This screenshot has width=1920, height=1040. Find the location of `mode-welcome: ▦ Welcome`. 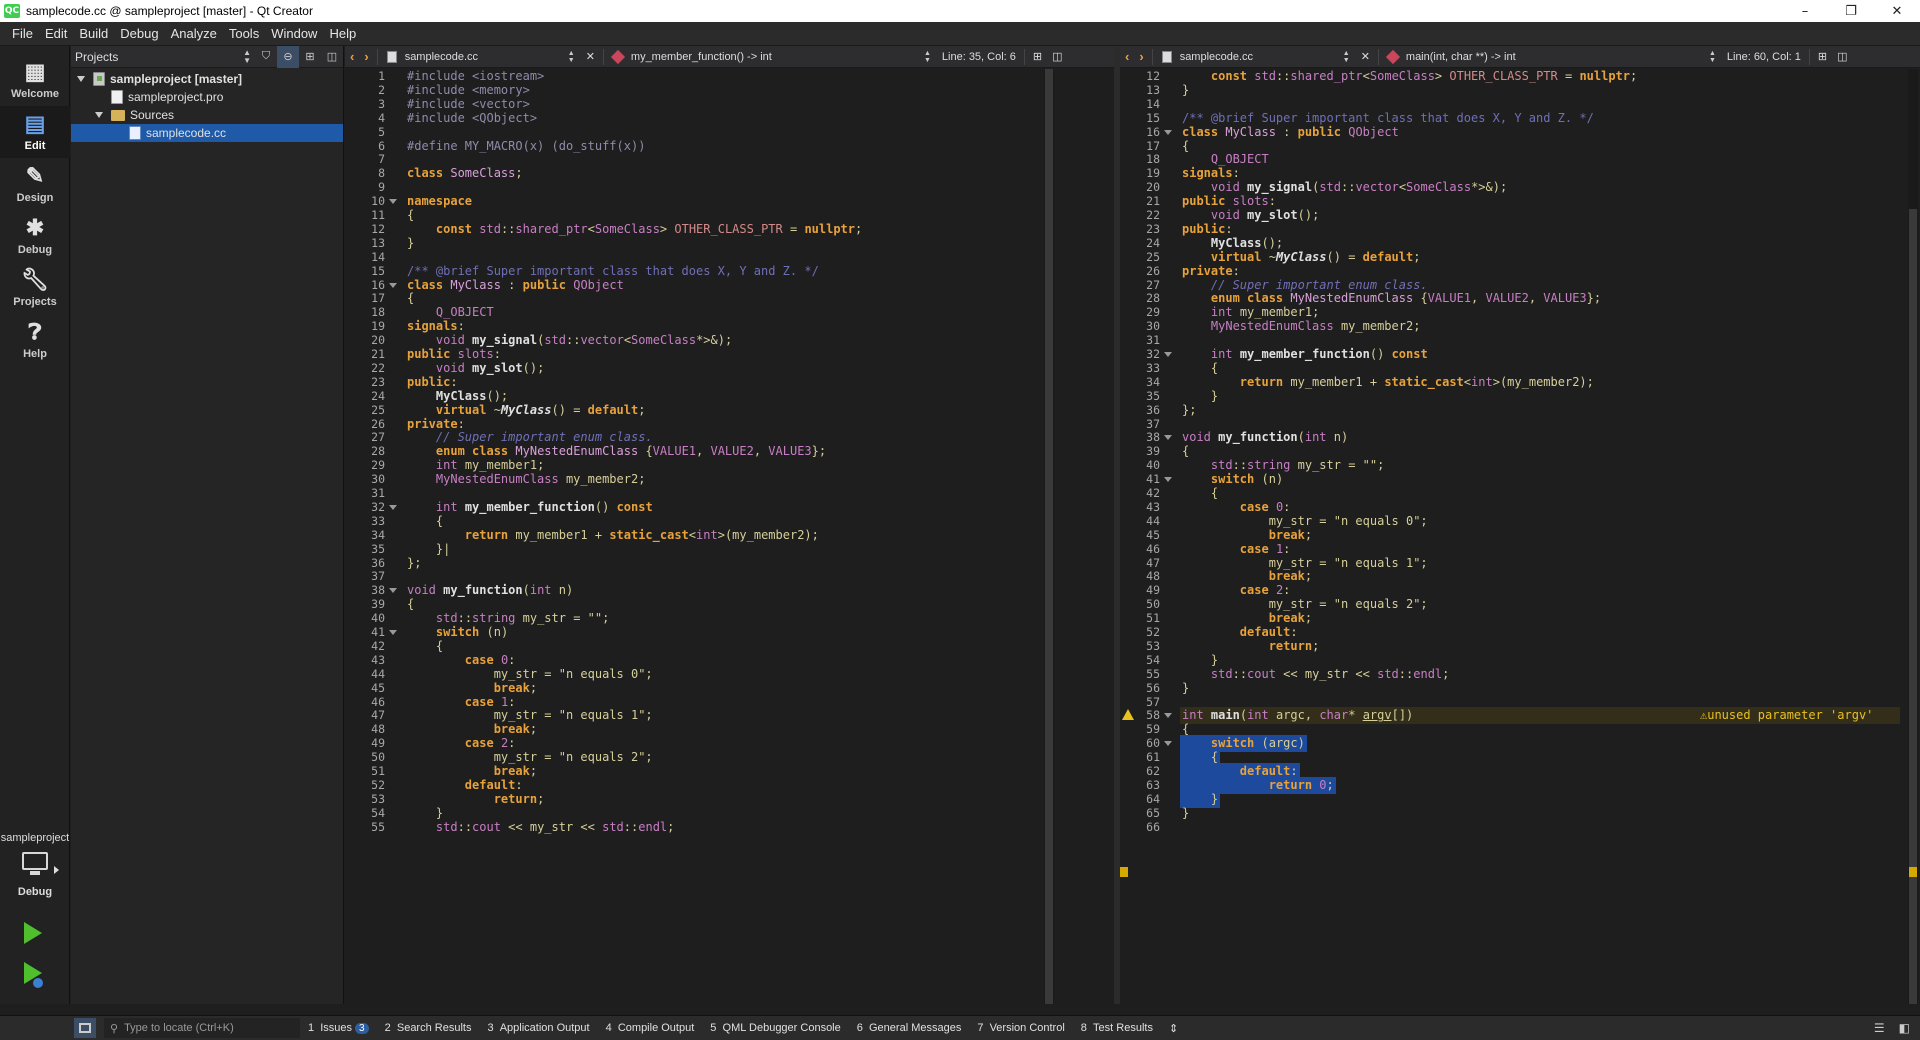

mode-welcome: ▦ Welcome is located at coordinates (35, 80).